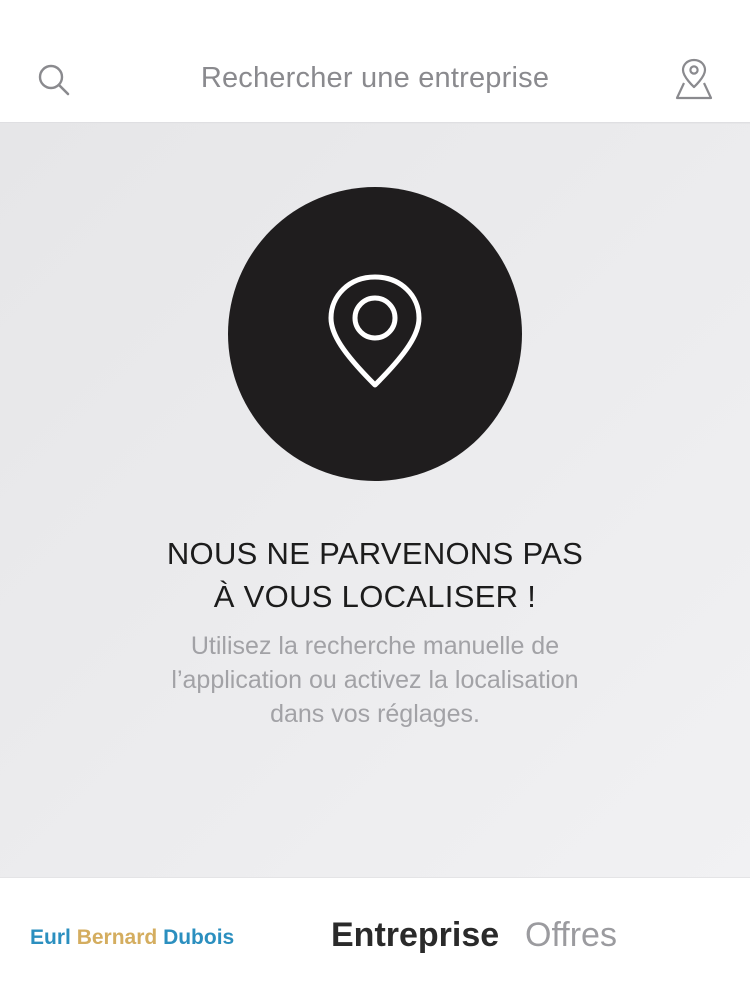 The height and width of the screenshot is (1001, 750). What do you see at coordinates (117, 937) in the screenshot?
I see `brand-word: Bernard` at bounding box center [117, 937].